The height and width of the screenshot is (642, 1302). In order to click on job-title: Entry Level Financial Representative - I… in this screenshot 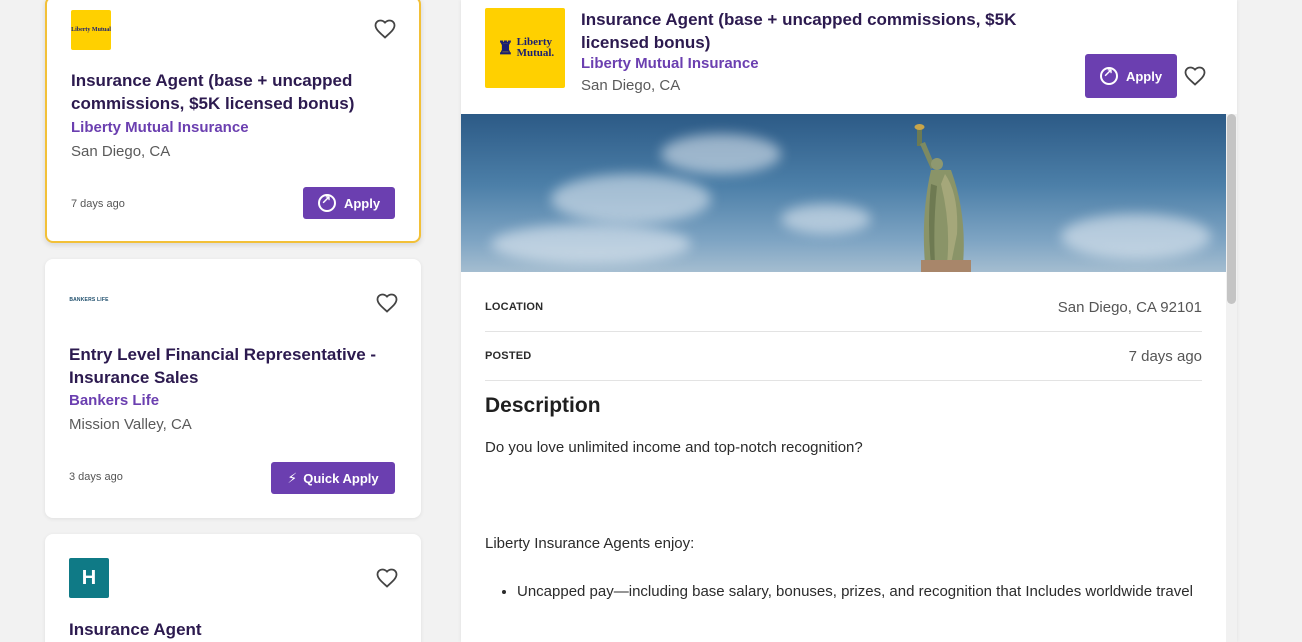, I will do `click(225, 366)`.